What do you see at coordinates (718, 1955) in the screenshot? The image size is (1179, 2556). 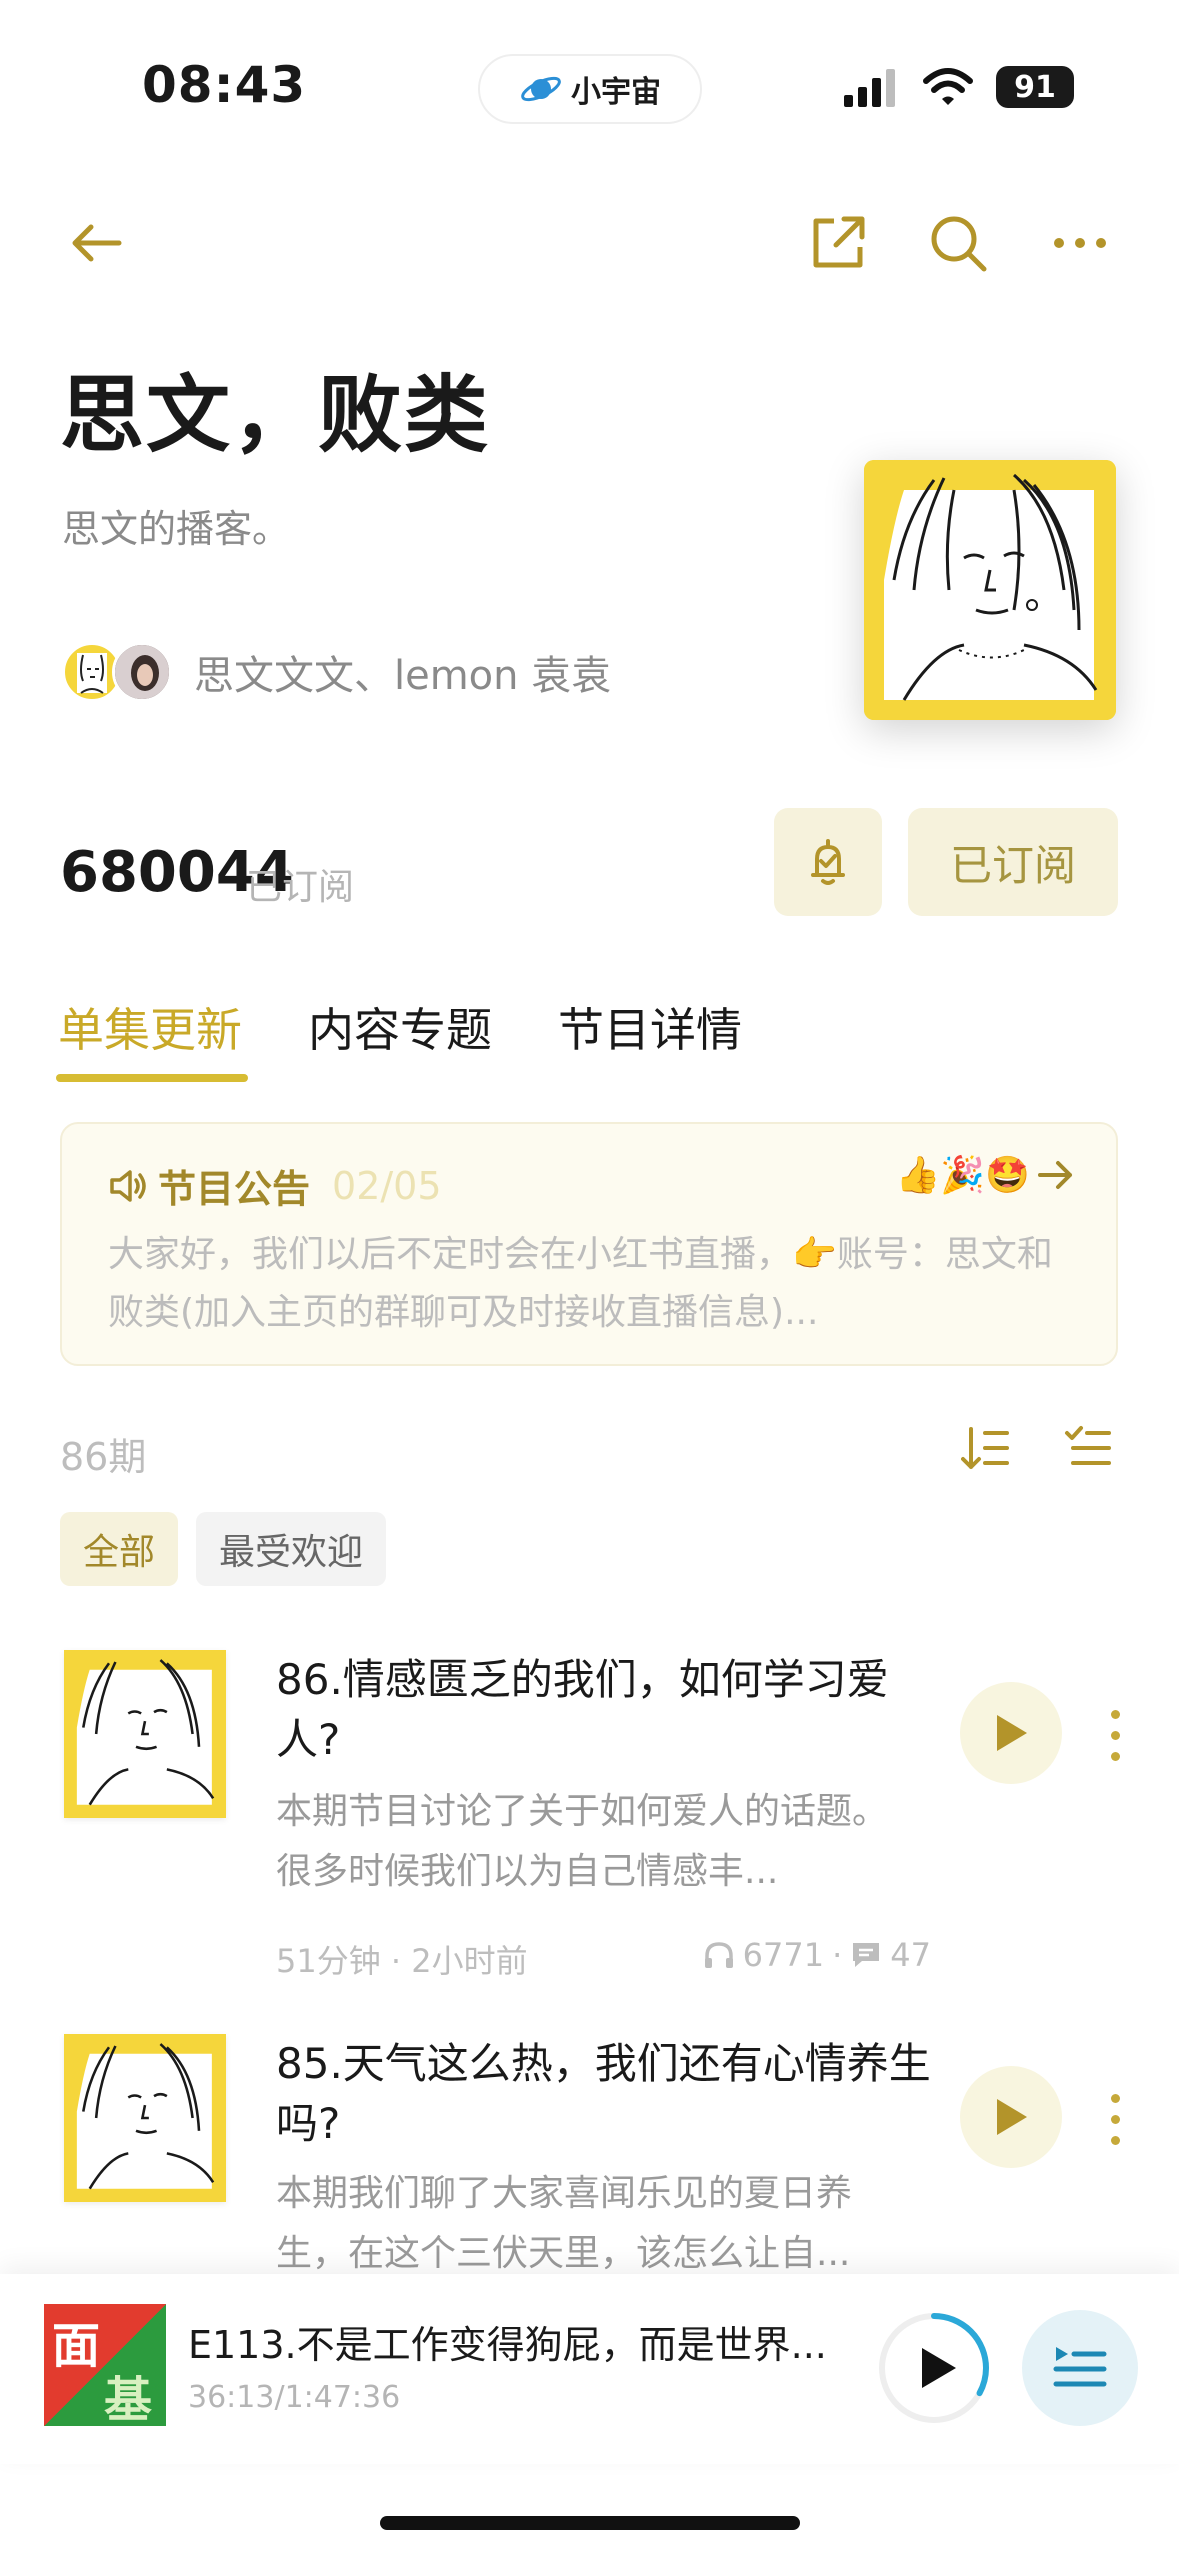 I see `headphones-icon` at bounding box center [718, 1955].